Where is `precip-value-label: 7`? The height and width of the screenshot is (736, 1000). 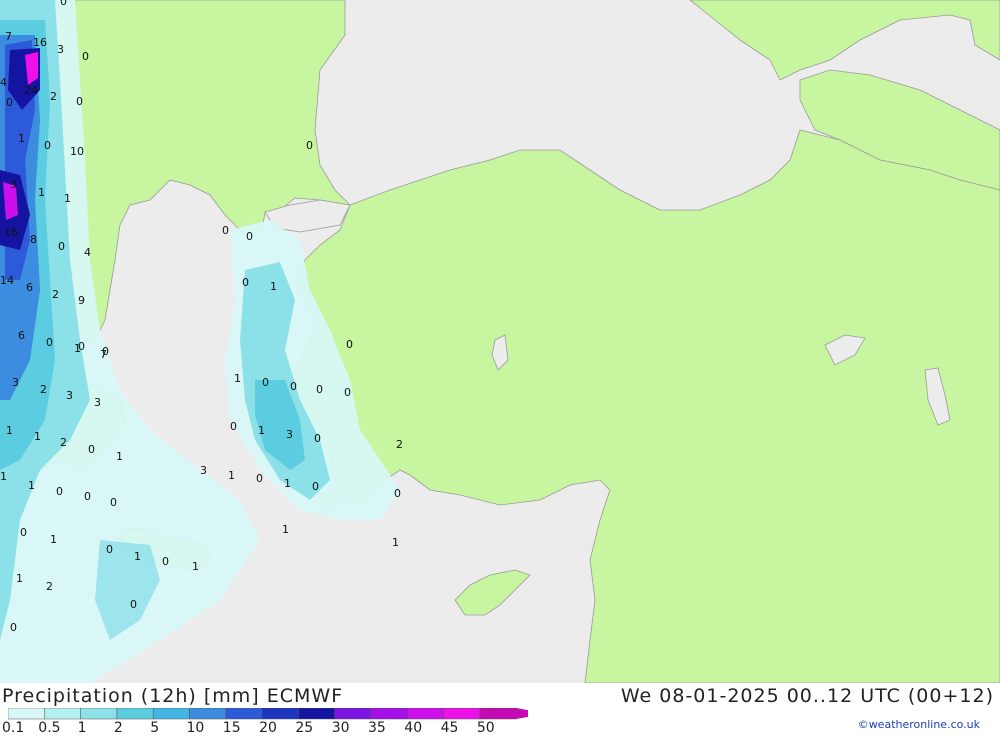 precip-value-label: 7 is located at coordinates (8, 36).